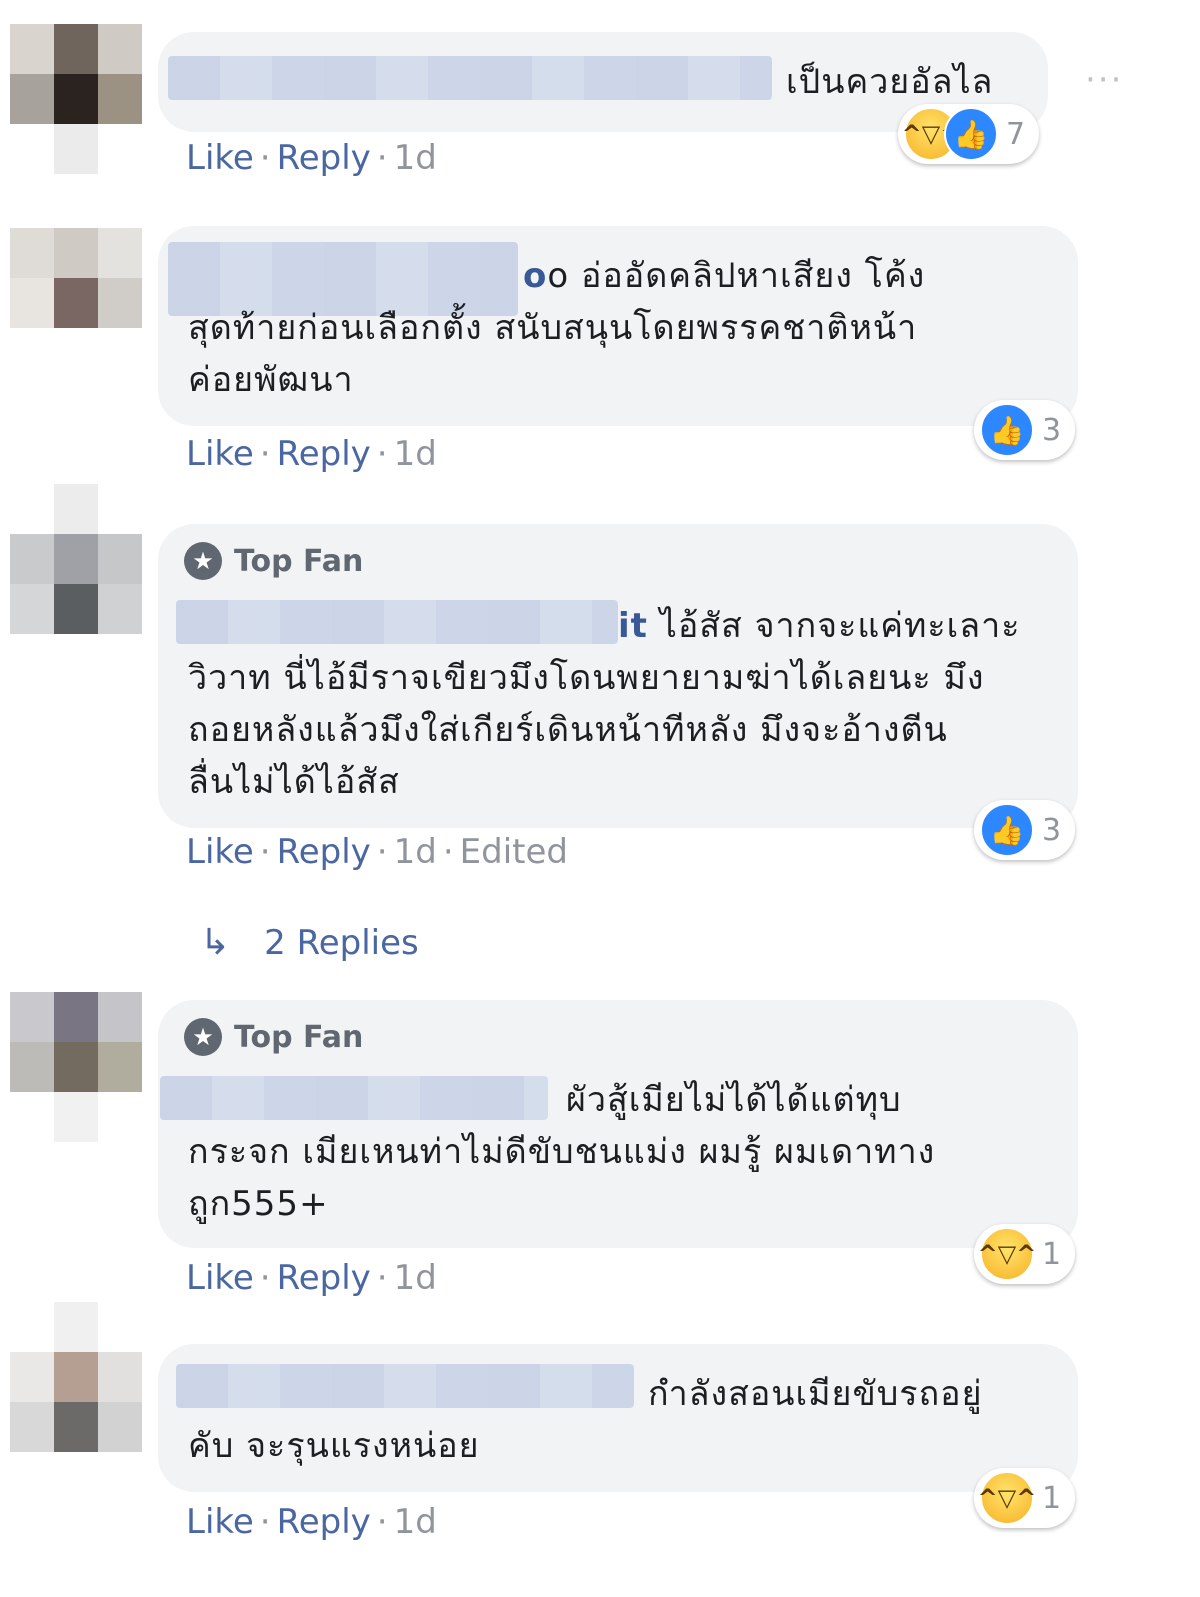  What do you see at coordinates (294, 782) in the screenshot?
I see `comment-text: ลื่นไม่ได้ไอ้สัส` at bounding box center [294, 782].